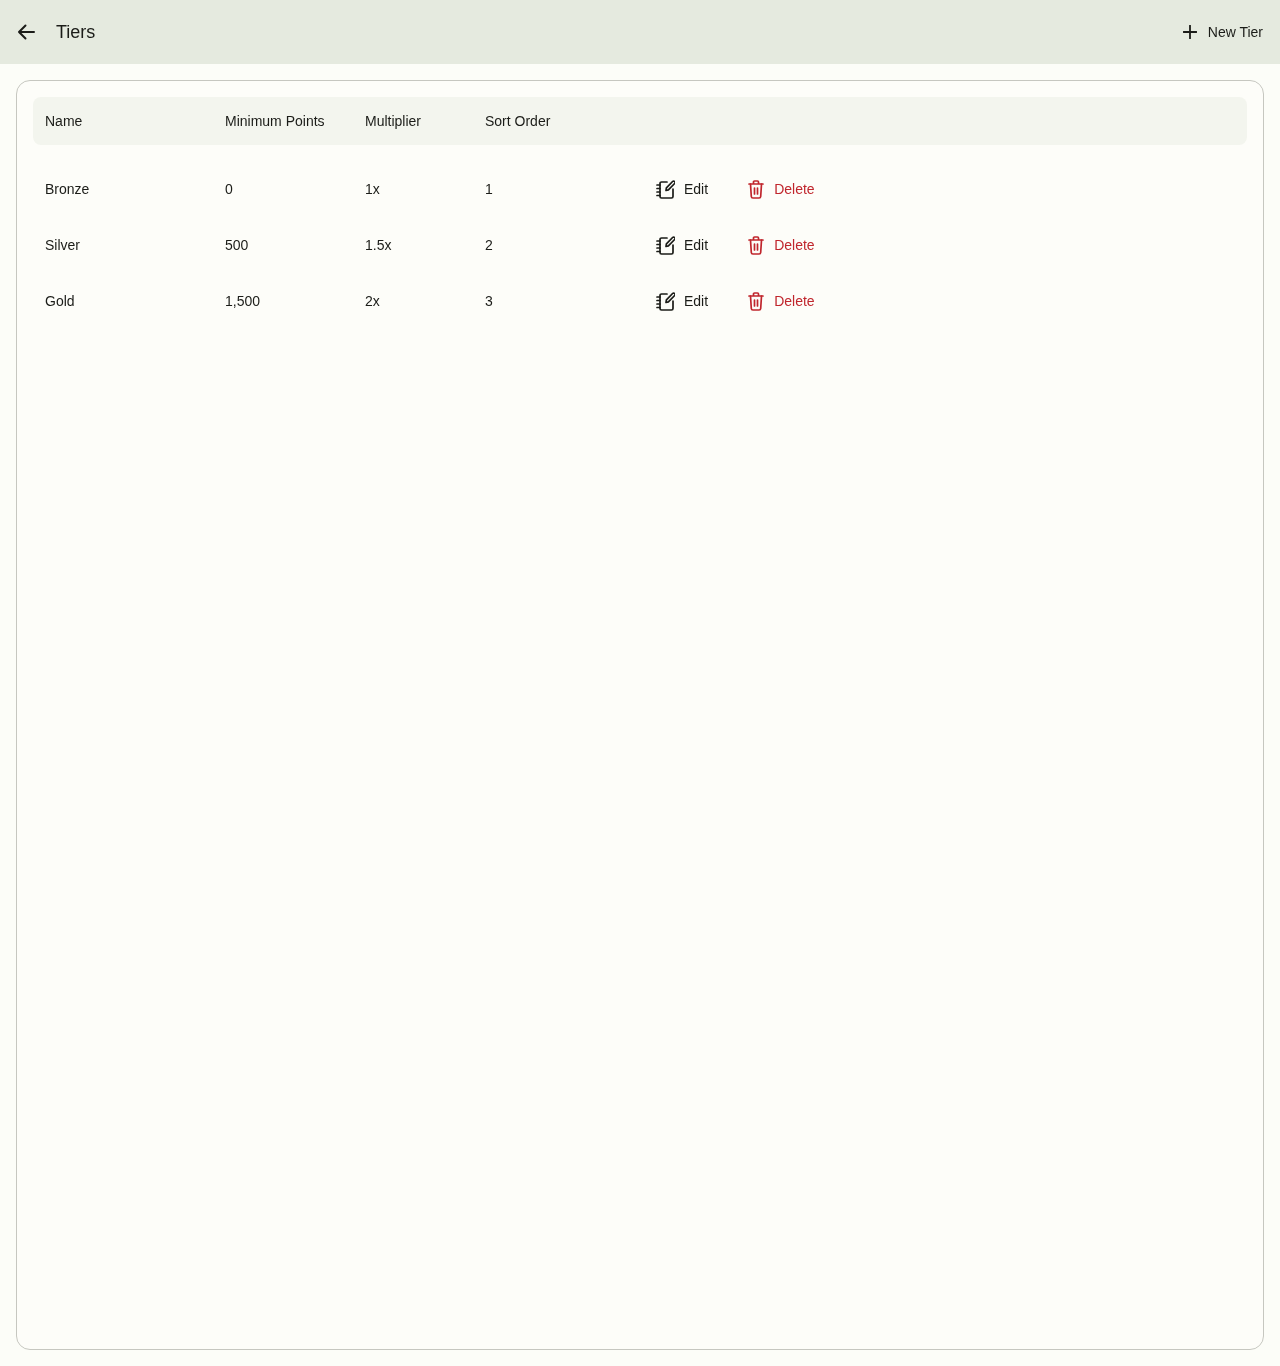 The width and height of the screenshot is (1280, 1366). I want to click on table-cell-text: Silver, so click(62, 245).